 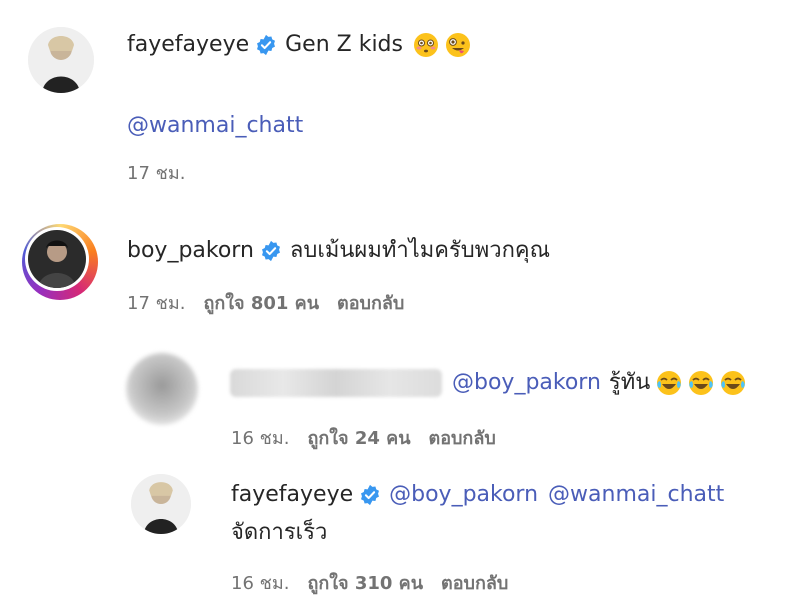 I want to click on avatar-boy-pakorn, so click(x=57, y=259).